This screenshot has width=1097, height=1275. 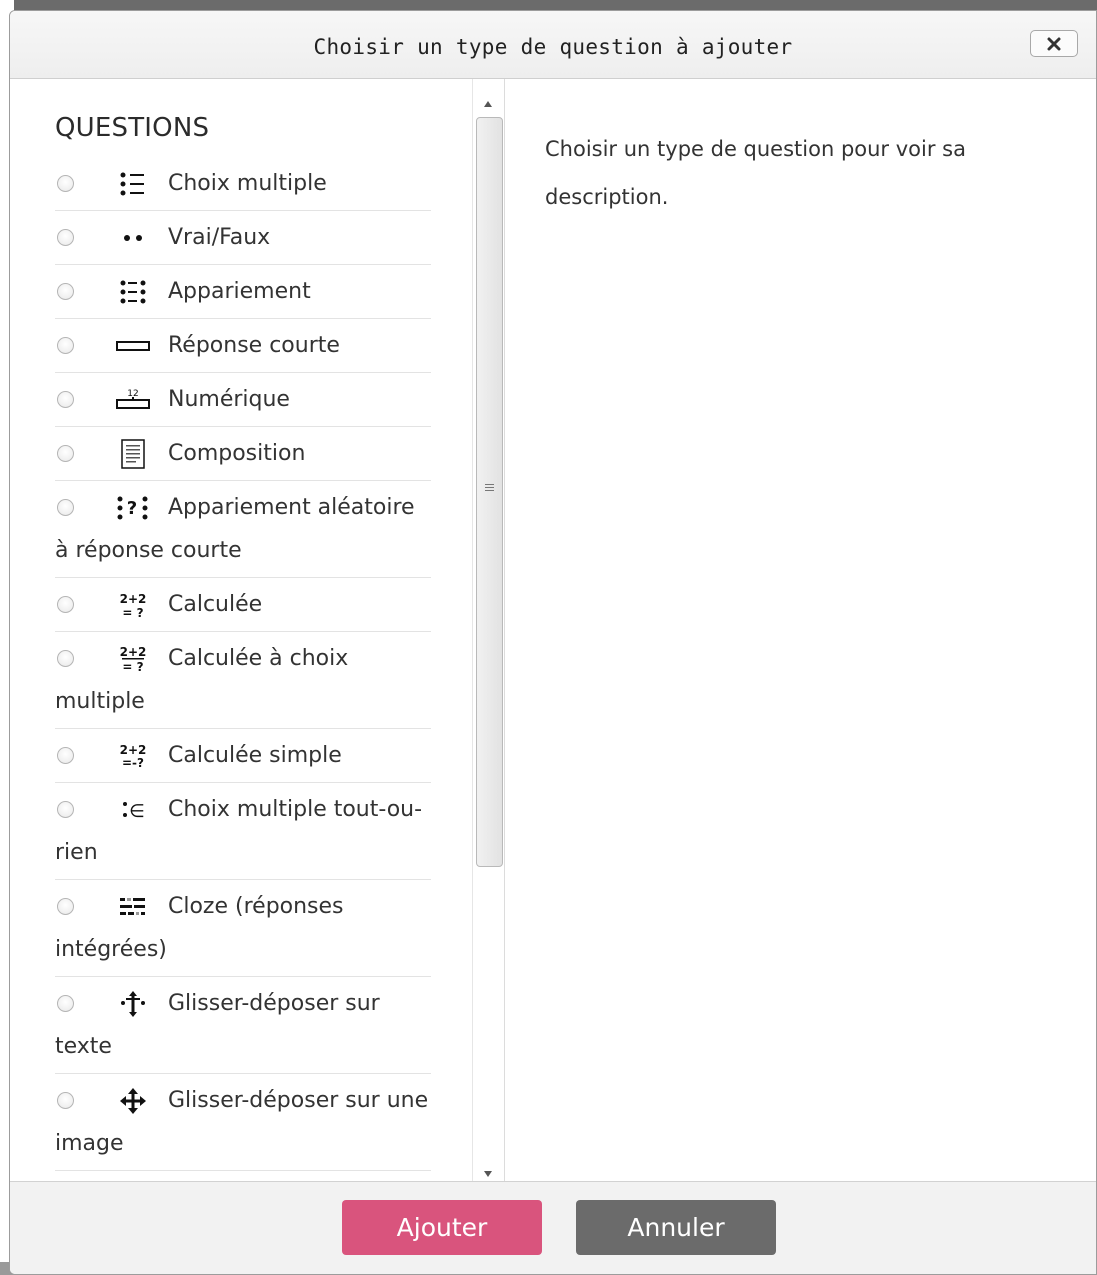 What do you see at coordinates (132, 128) in the screenshot?
I see `section-heading: QUESTIONS` at bounding box center [132, 128].